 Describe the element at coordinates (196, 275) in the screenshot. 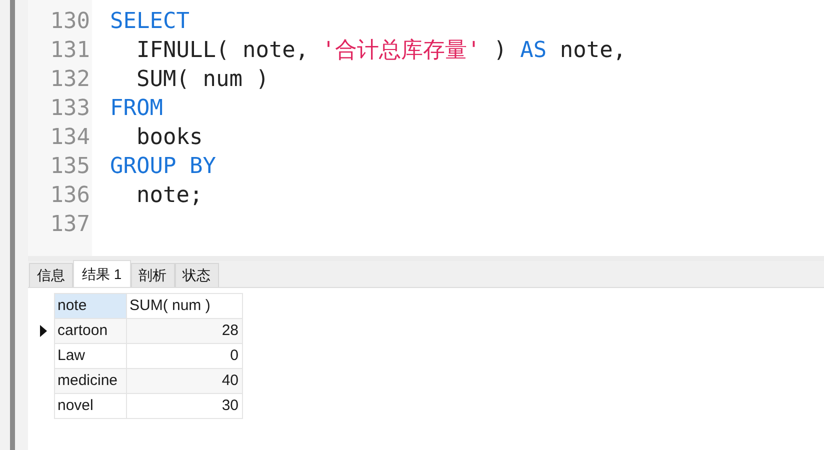

I see `result-tab: 状态` at that location.